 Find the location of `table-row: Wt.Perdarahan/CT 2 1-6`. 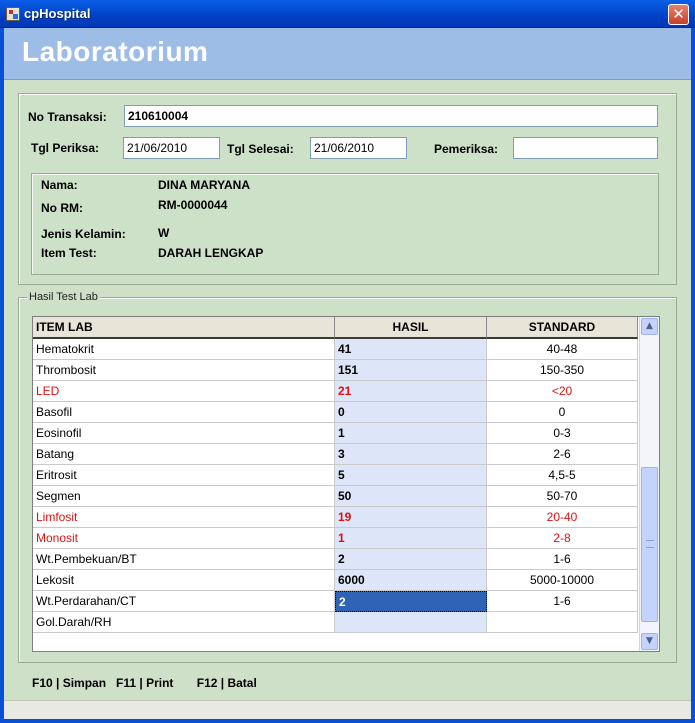

table-row: Wt.Perdarahan/CT 2 1-6 is located at coordinates (335, 601).